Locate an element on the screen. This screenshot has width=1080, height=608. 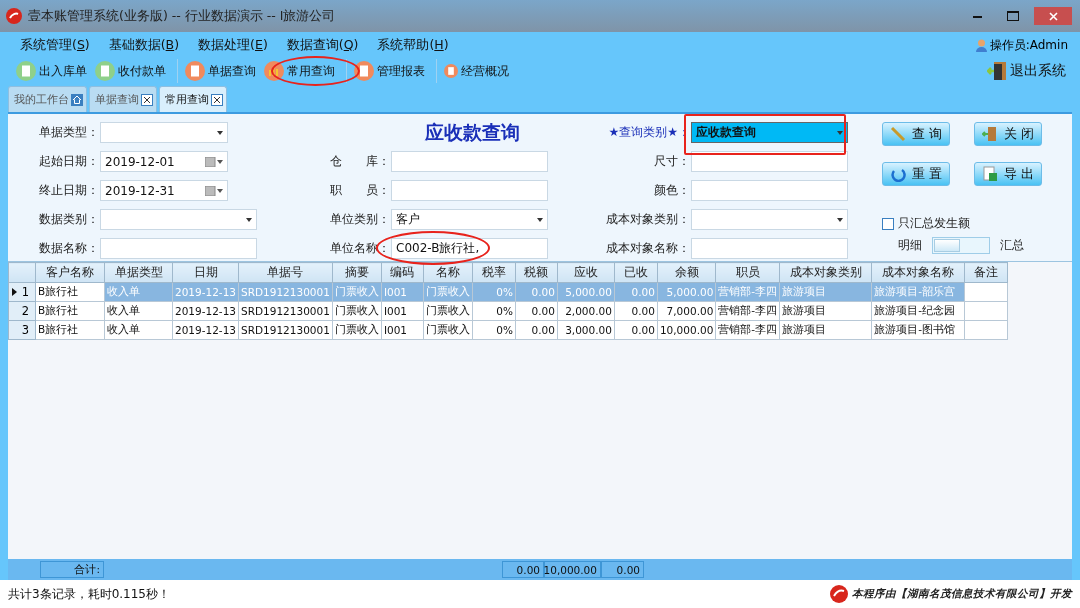
document-icon is located at coordinates (195, 71).